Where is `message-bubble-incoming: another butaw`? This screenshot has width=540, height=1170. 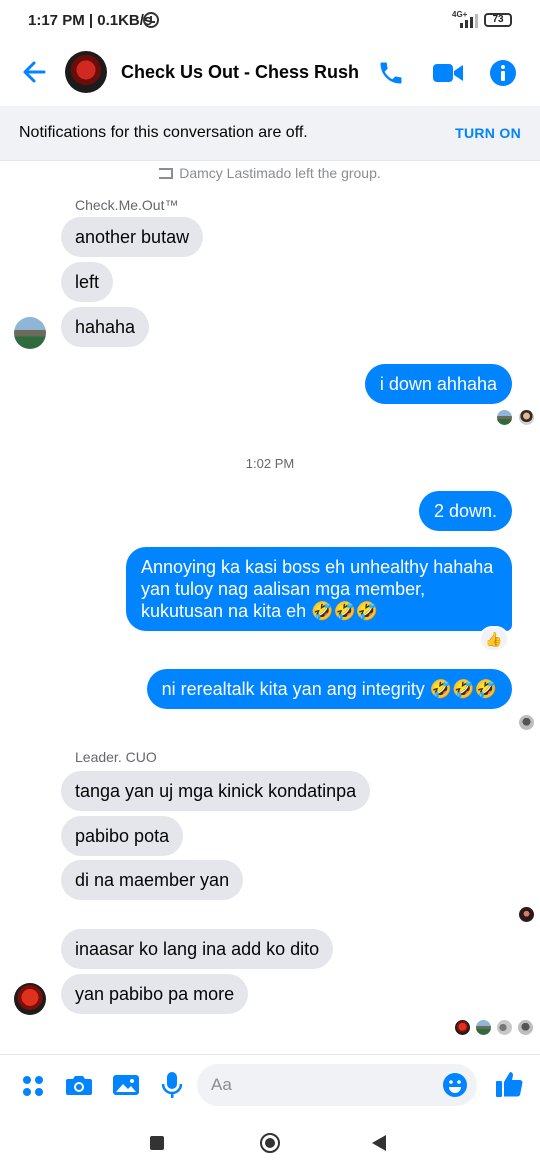
message-bubble-incoming: another butaw is located at coordinates (132, 237).